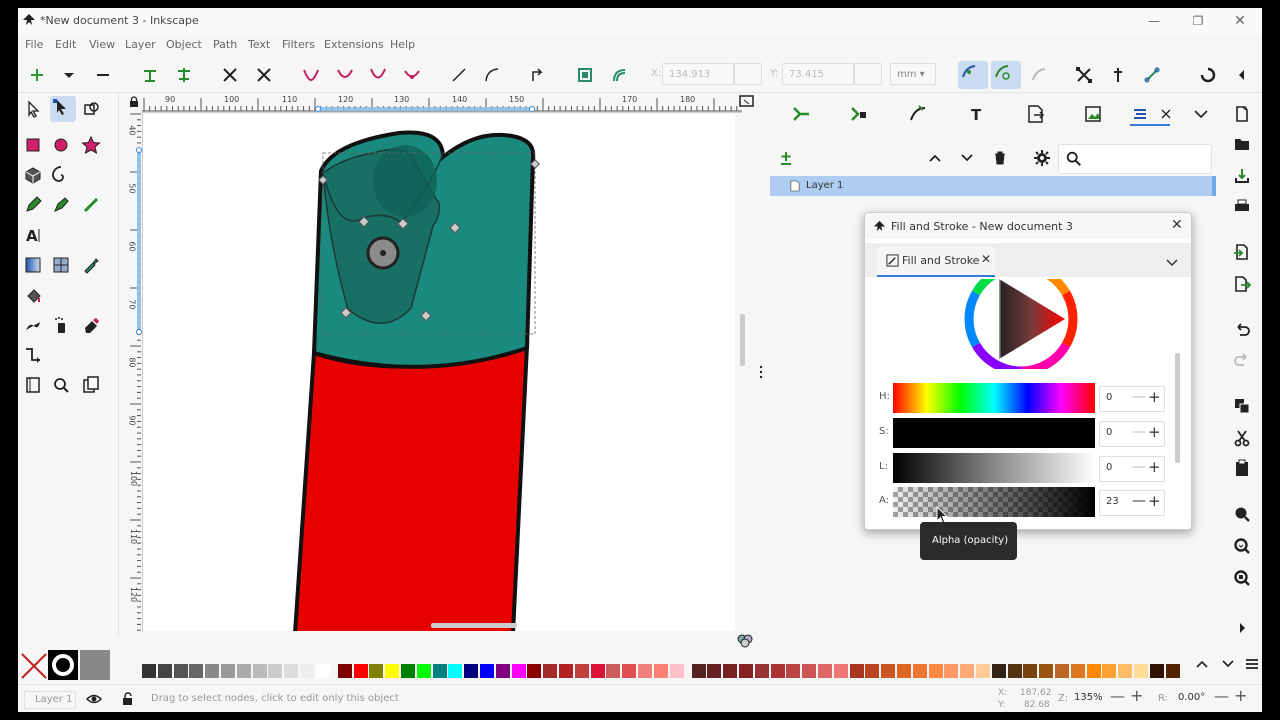 The height and width of the screenshot is (720, 1280). What do you see at coordinates (259, 44) in the screenshot?
I see `menu-text: Text` at bounding box center [259, 44].